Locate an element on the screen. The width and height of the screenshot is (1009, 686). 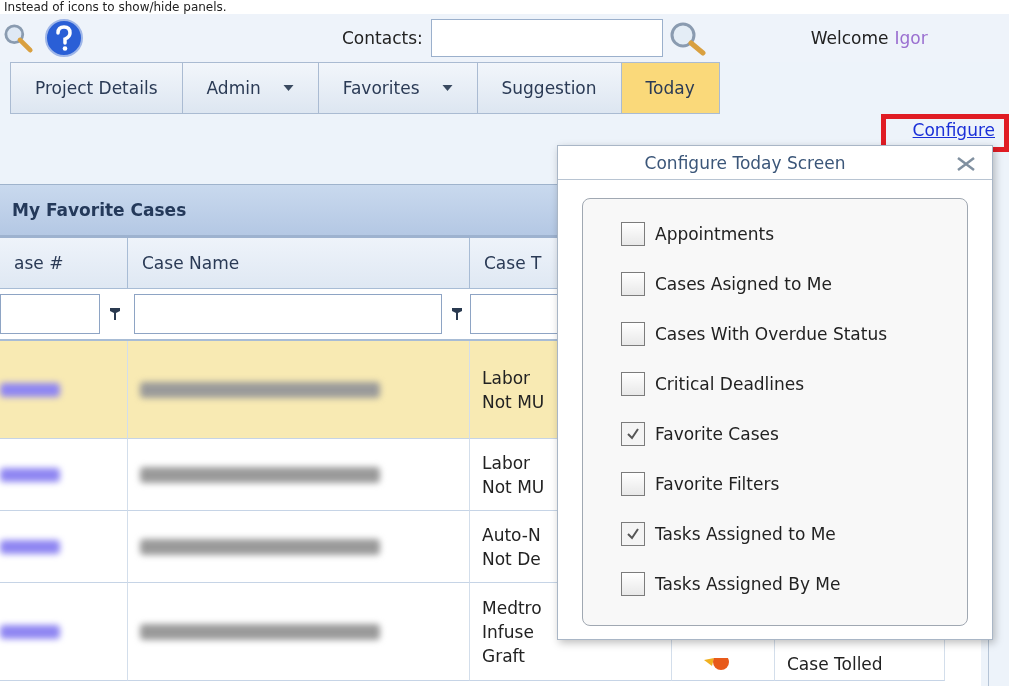
nav-tab: Favorites is located at coordinates (398, 88).